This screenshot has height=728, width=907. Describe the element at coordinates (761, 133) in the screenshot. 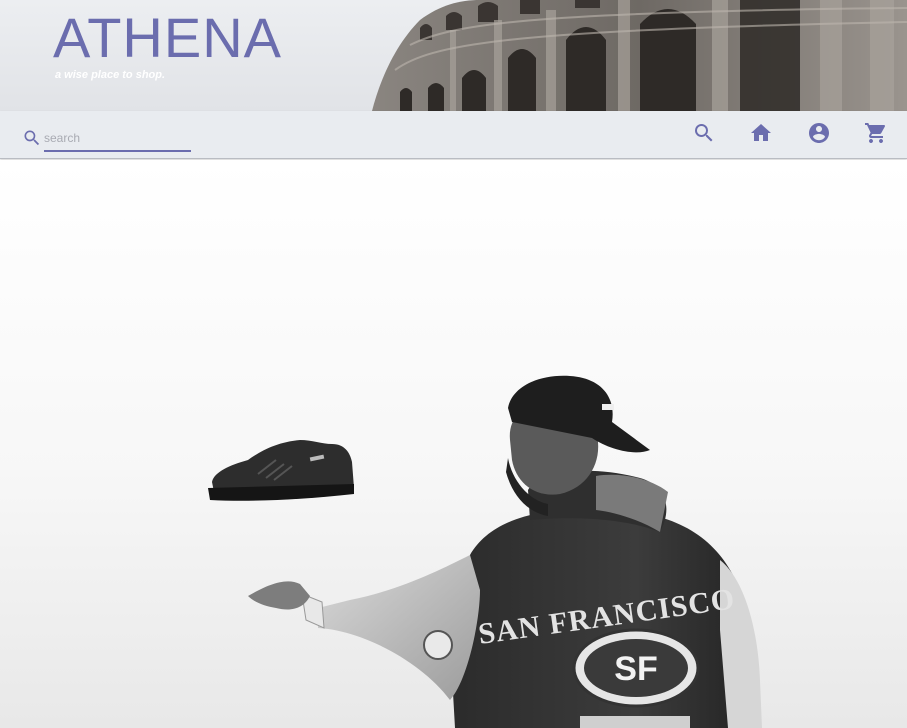

I see `home-icon` at that location.